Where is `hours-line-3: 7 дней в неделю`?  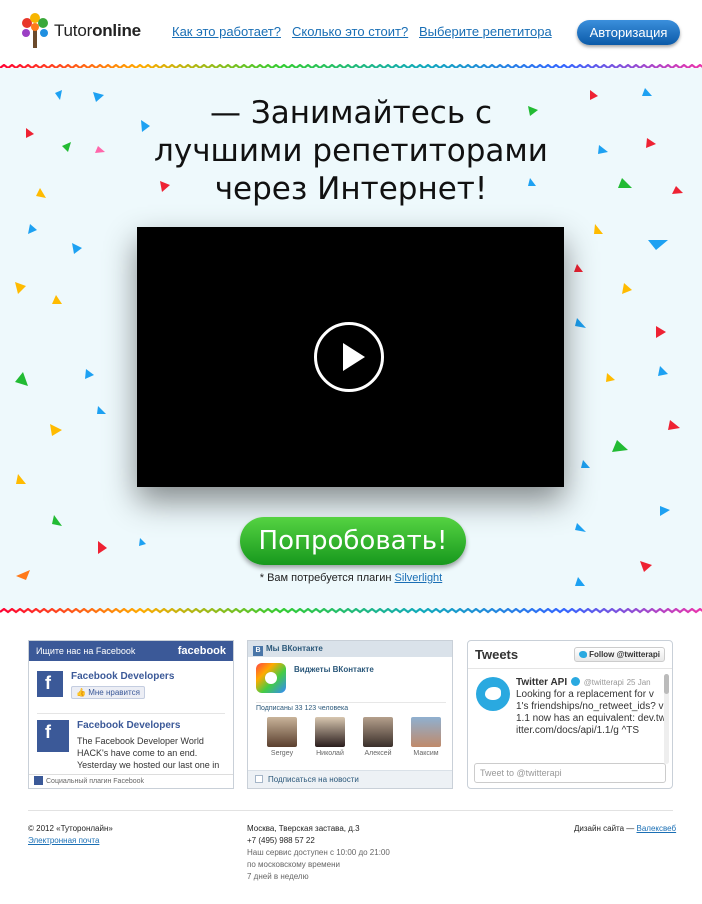 hours-line-3: 7 дней в неделю is located at coordinates (278, 876).